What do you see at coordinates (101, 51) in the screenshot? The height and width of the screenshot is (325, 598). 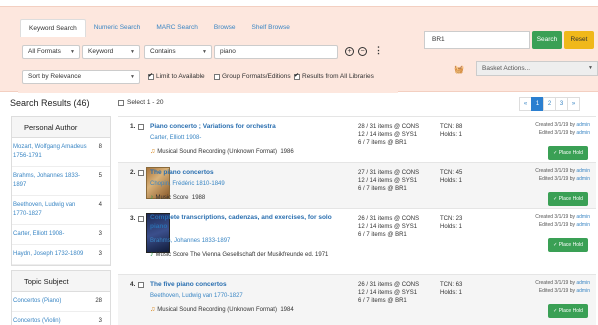 I see `field-select-value: Keyword` at bounding box center [101, 51].